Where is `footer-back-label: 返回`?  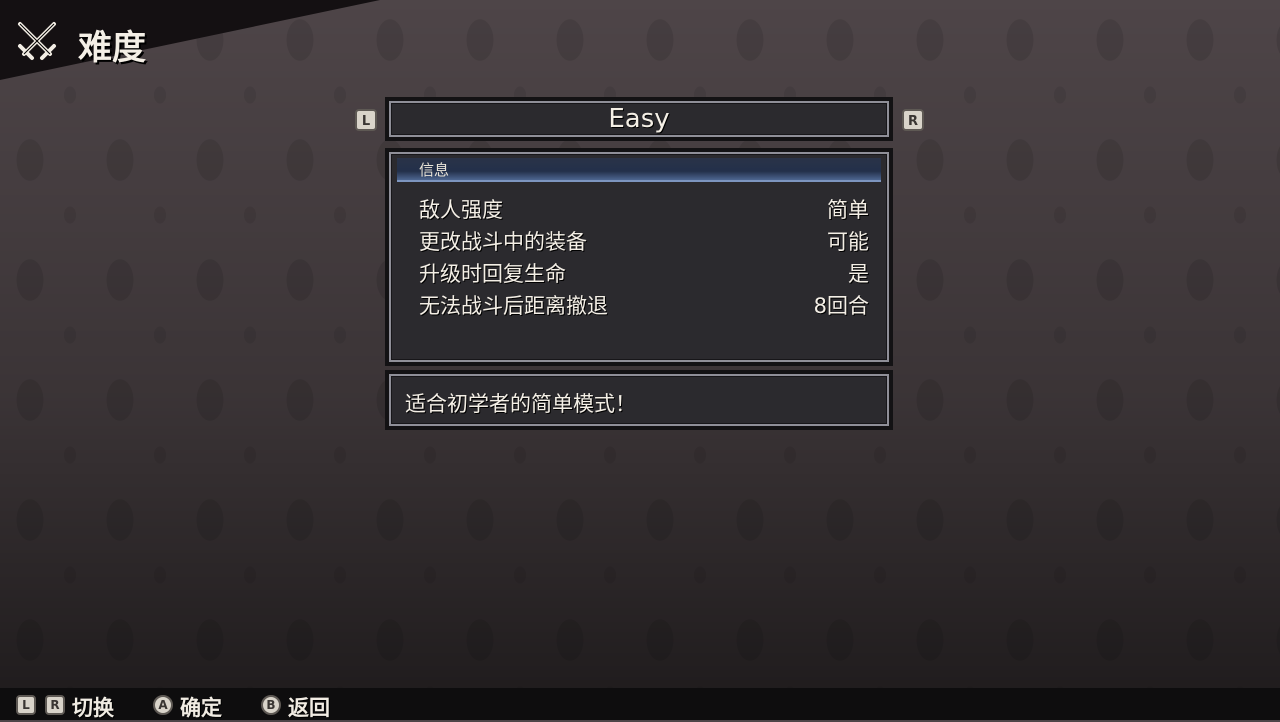
footer-back-label: 返回 is located at coordinates (309, 707).